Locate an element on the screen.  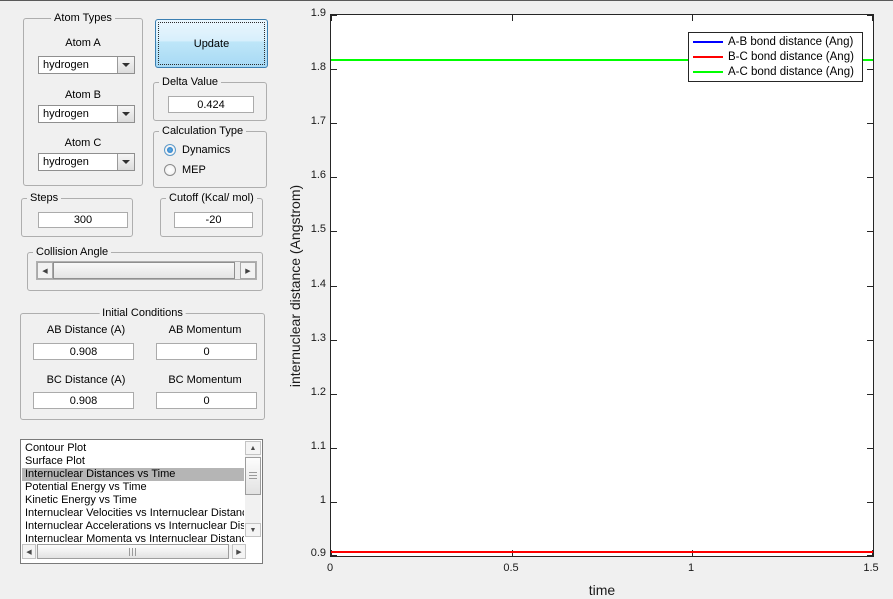
atom-c-select: hydrogen is located at coordinates (86, 162).